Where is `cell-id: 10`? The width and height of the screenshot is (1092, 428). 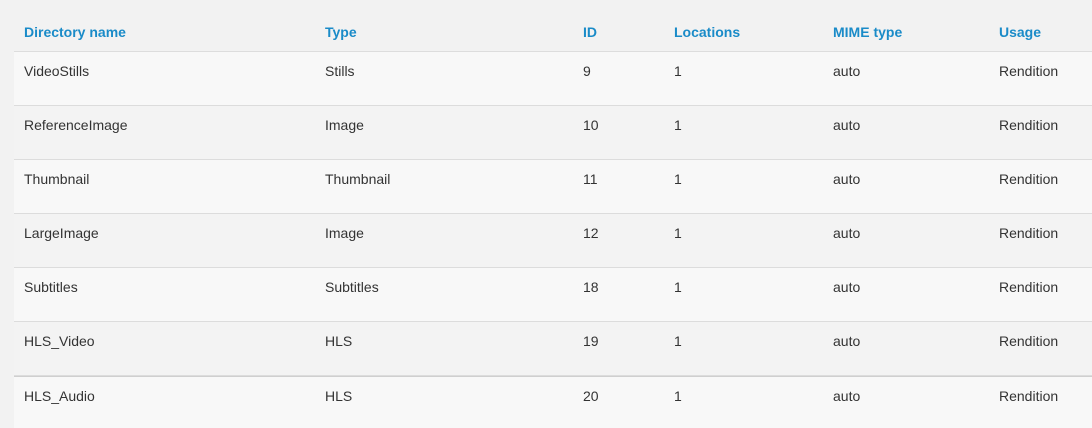
cell-id: 10 is located at coordinates (591, 125).